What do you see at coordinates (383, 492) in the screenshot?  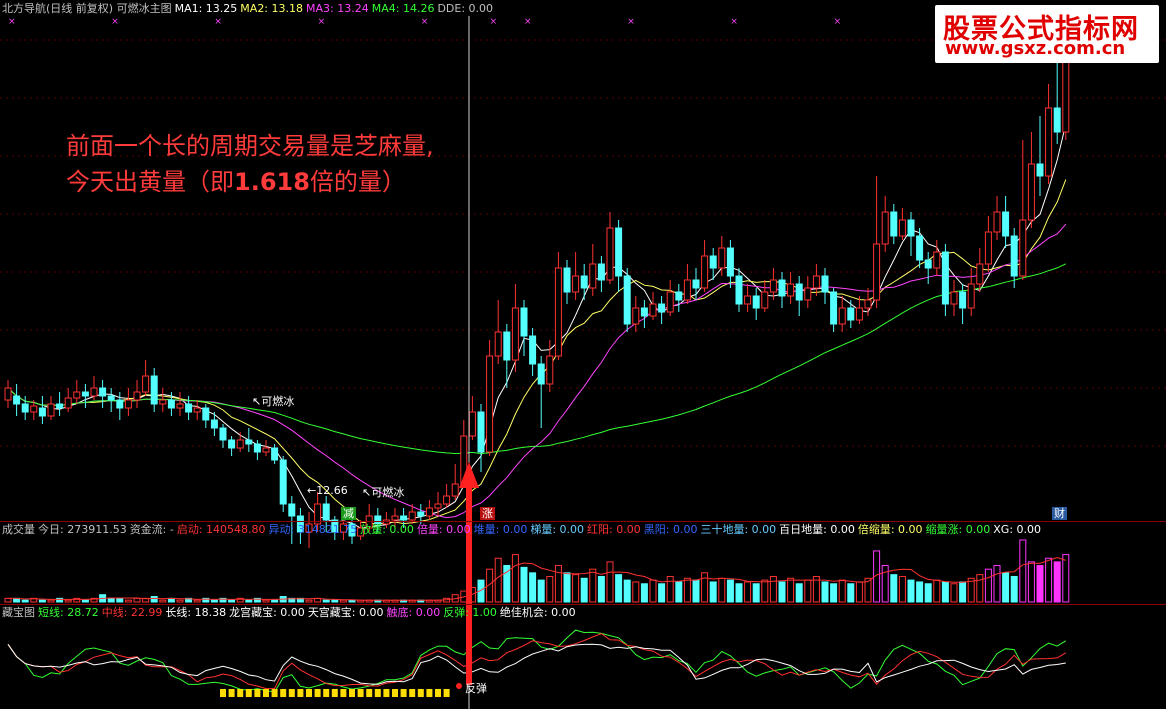 I see `signal-burn-ice-2: ↖可燃冰` at bounding box center [383, 492].